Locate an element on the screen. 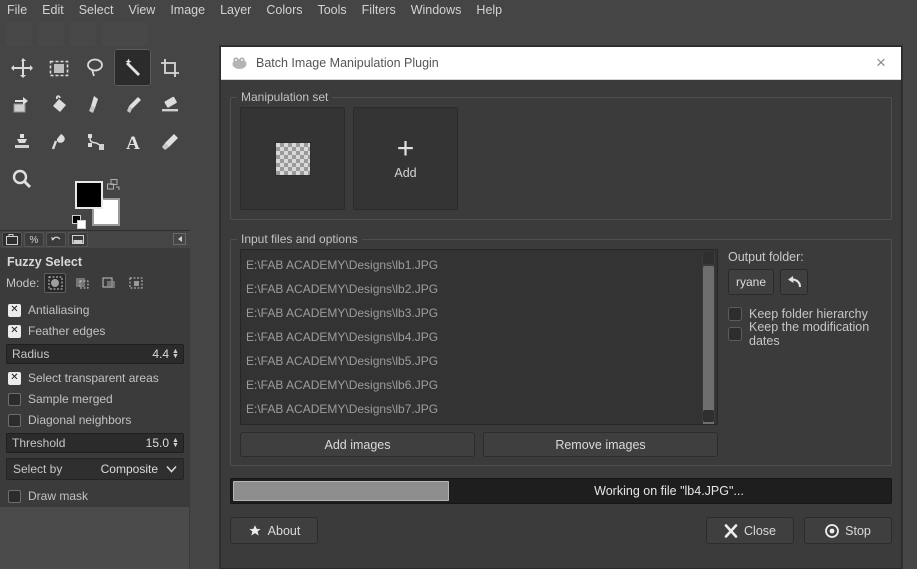  threshold-spinner: Threshold 15.0 ▲ ▼ is located at coordinates (95, 443).